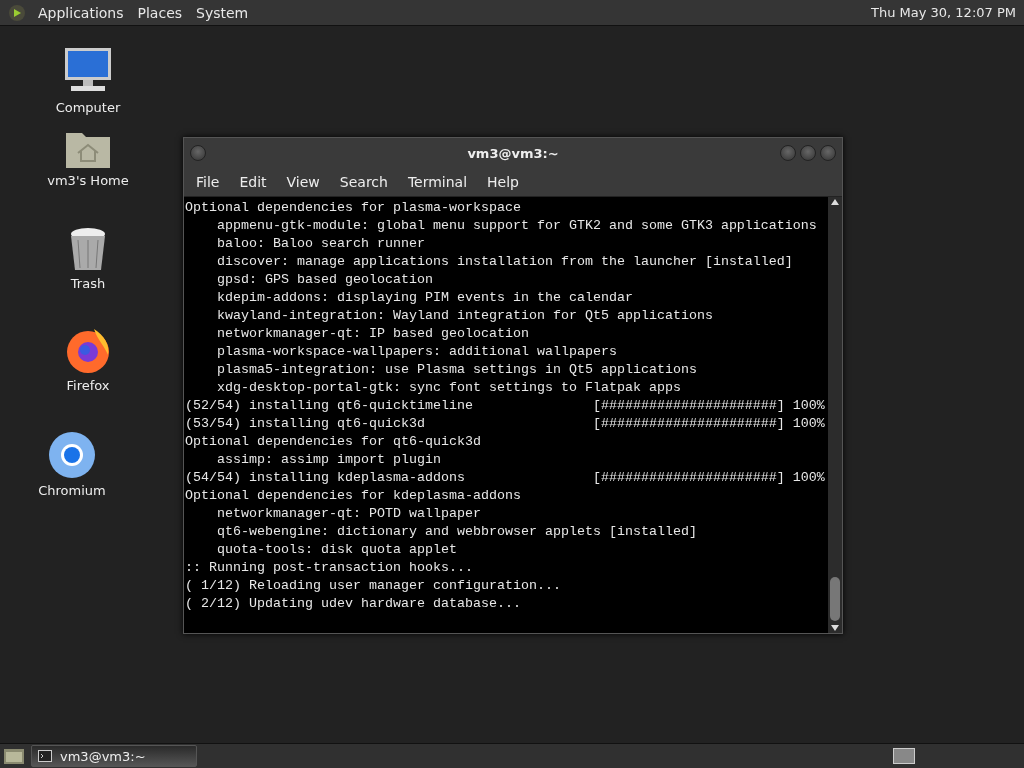 The image size is (1024, 768). I want to click on terminal-line: discover: manage applications installation from the launcher [installed], so click(505, 262).